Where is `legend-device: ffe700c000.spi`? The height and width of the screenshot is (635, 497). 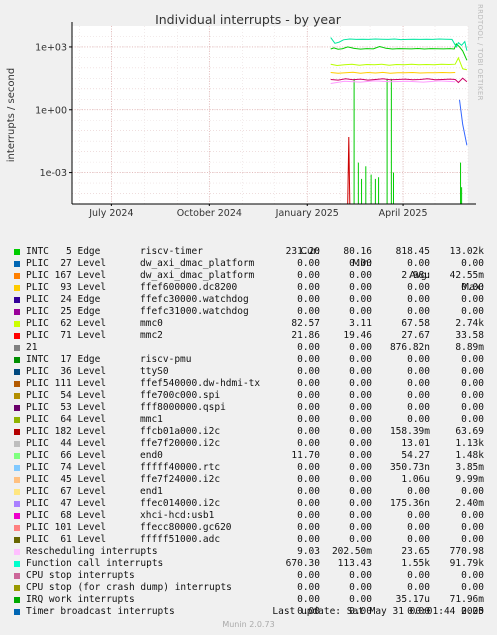
legend-device: ffe700c000.spi is located at coordinates (180, 395).